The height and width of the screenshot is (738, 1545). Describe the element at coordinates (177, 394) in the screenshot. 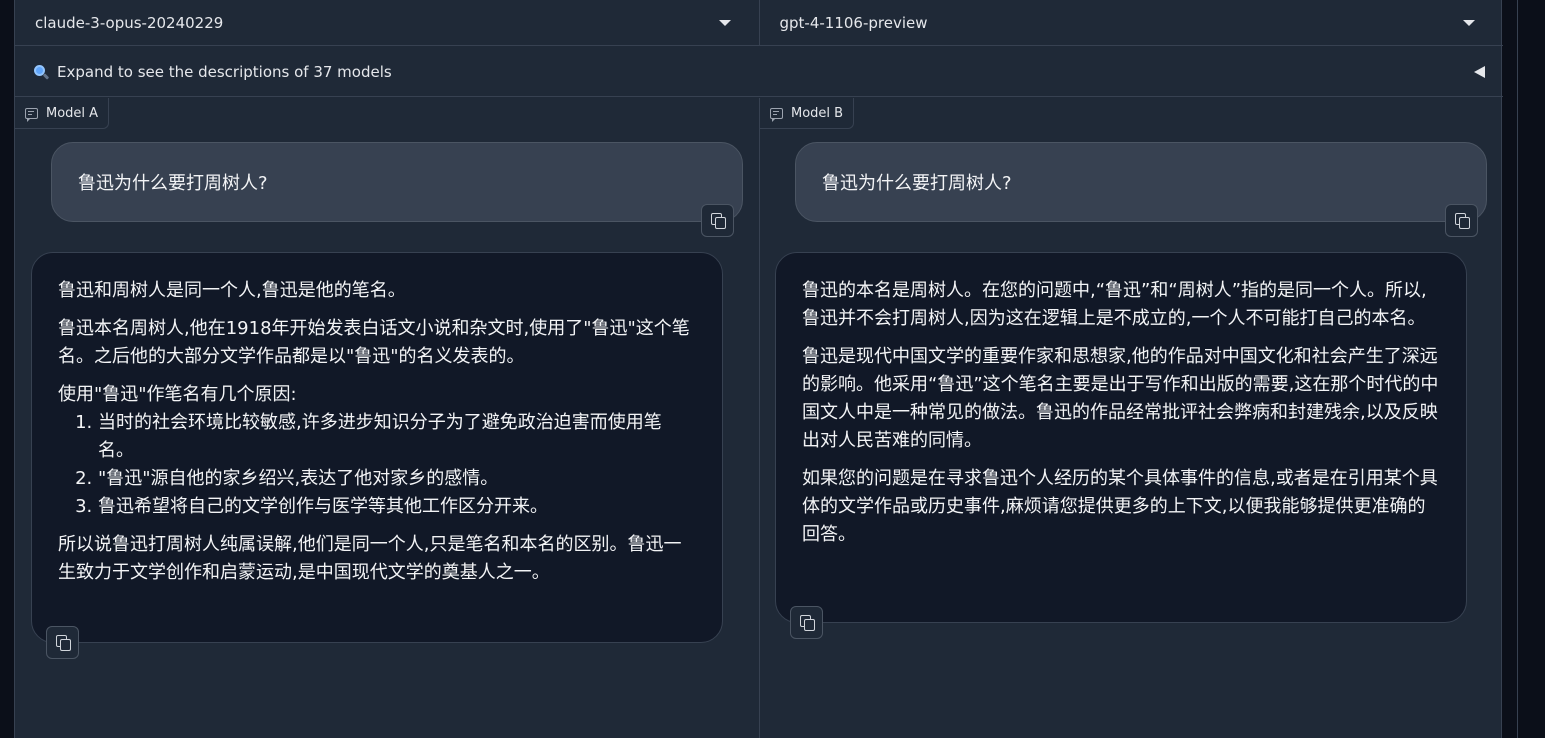

I see `reply-paragraph: 使用"鲁迅"作笔名有几个原因:` at that location.